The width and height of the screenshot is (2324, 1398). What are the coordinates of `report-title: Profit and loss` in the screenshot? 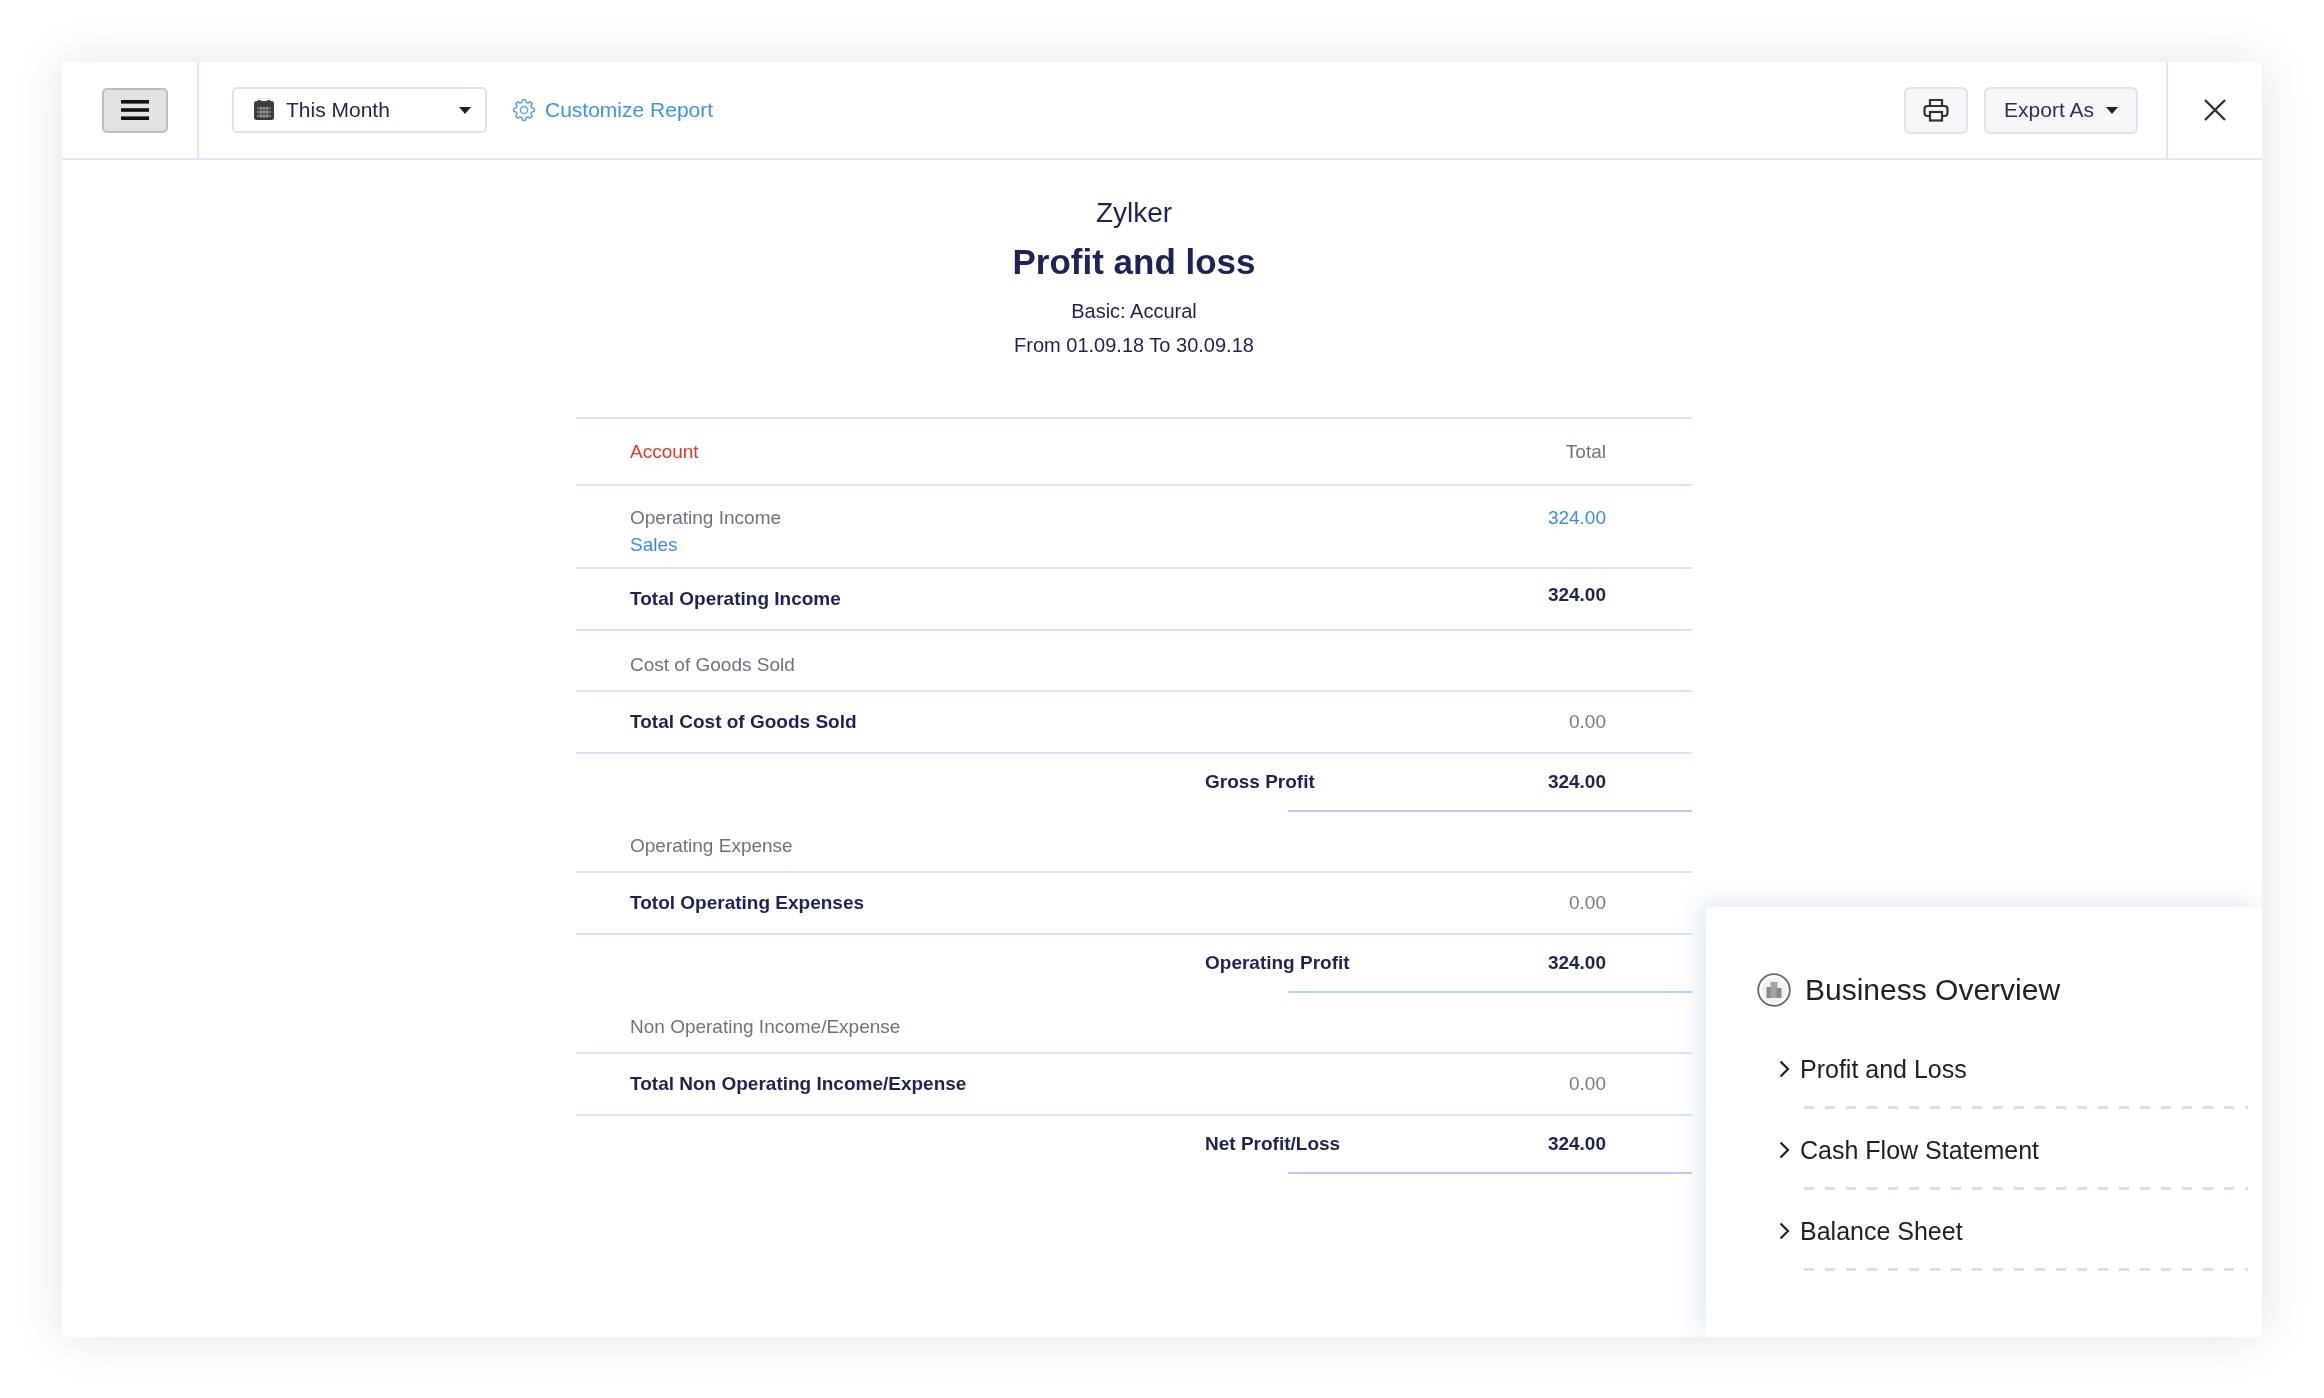 It's located at (1134, 262).